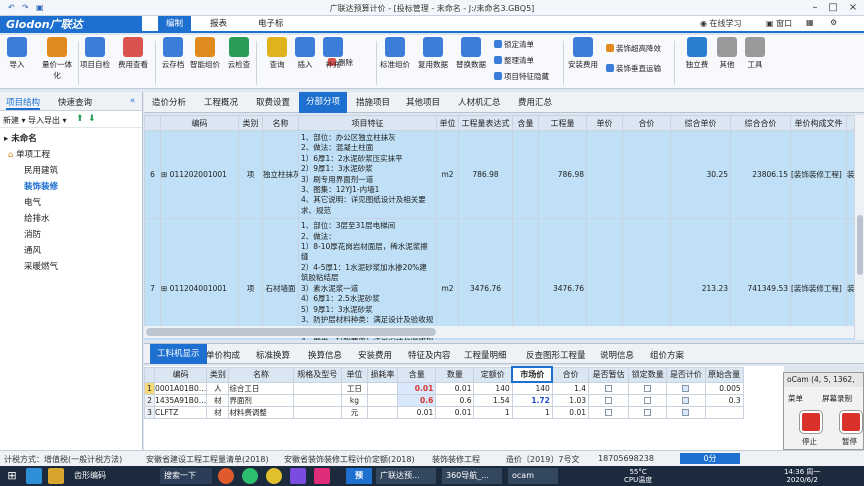  Describe the element at coordinates (199, 279) in the screenshot. I see `item-code-cell: ⊞ 011204001001` at that location.